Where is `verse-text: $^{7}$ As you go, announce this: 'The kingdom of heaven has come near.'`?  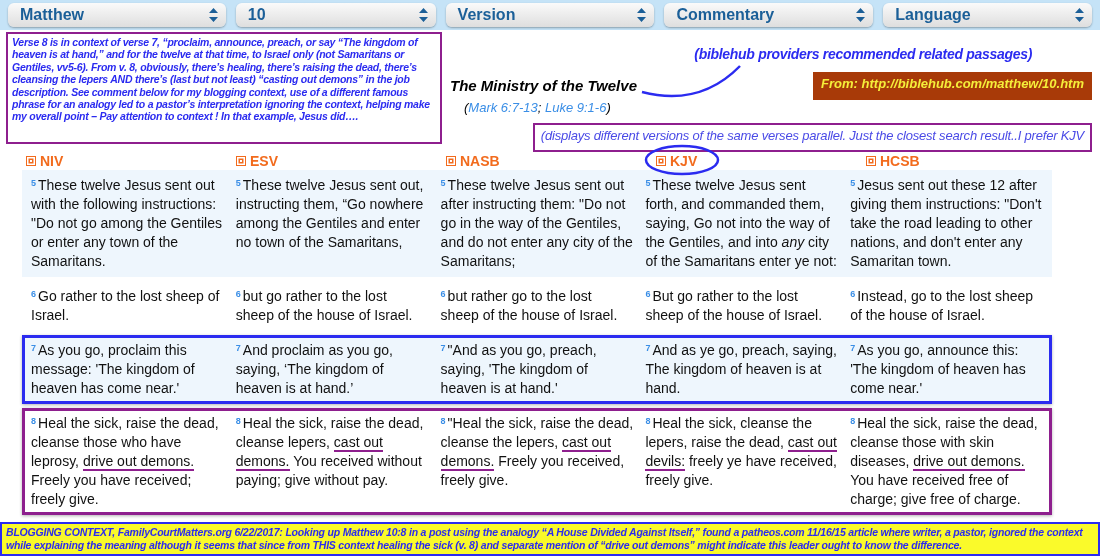
verse-text: $^{7}$ As you go, announce this: 'The kingdom of heaven has come near.' is located at coordinates (938, 369).